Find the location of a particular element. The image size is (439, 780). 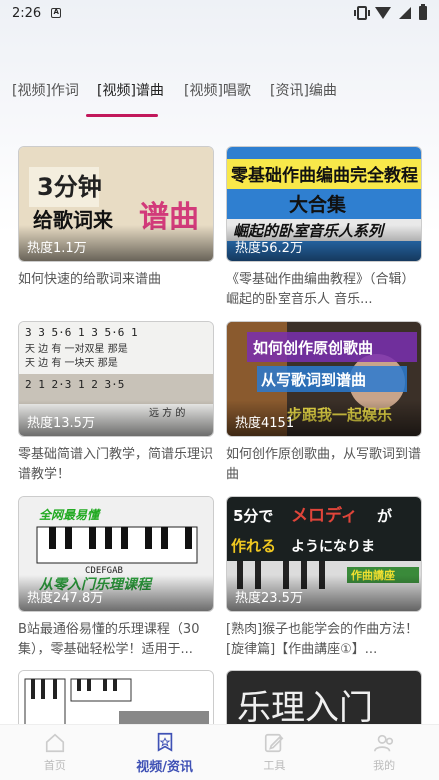

nav-profile: 我的 is located at coordinates (384, 752).